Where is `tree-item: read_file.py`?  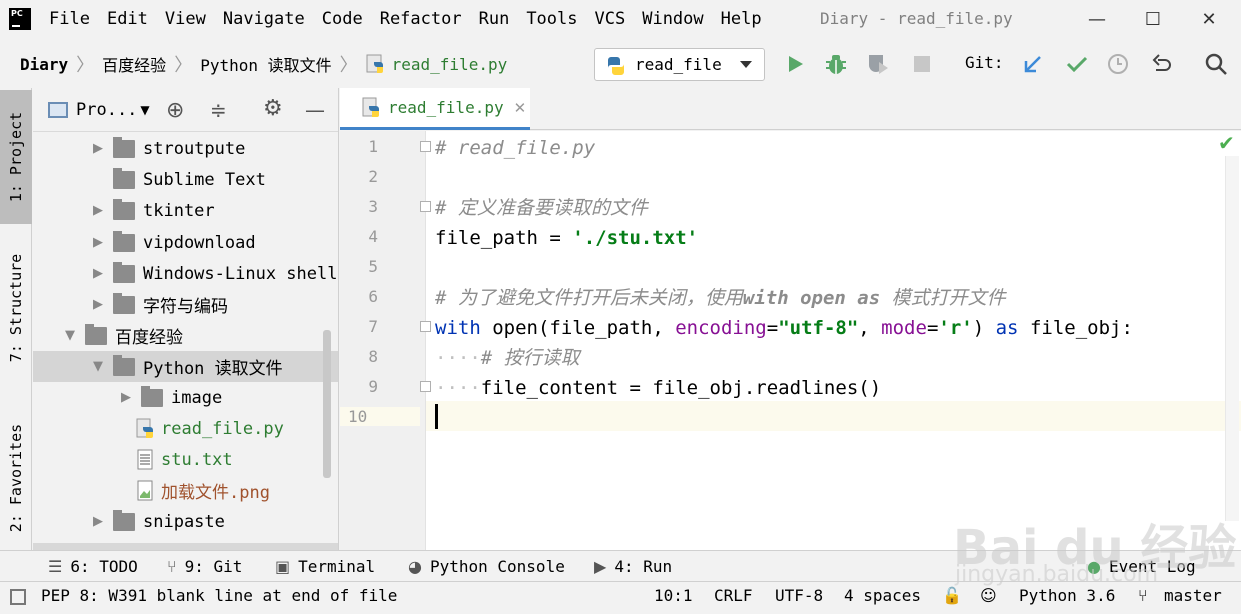
tree-item: read_file.py is located at coordinates (185, 428).